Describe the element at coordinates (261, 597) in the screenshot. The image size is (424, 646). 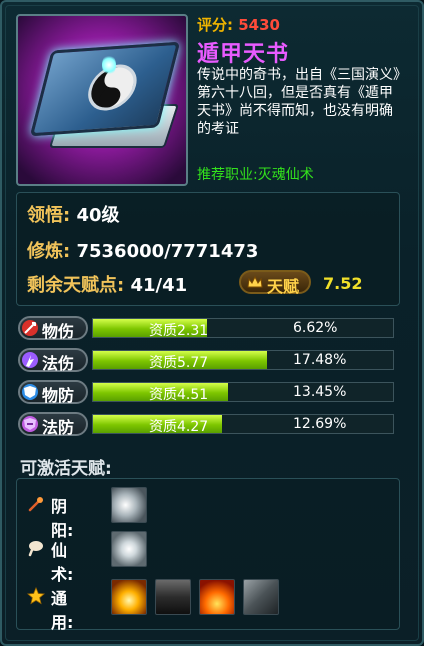
I see `dragon-claw-skill` at that location.